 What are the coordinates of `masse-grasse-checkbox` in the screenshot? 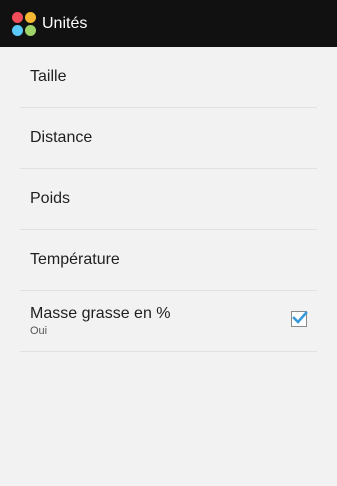 It's located at (299, 319).